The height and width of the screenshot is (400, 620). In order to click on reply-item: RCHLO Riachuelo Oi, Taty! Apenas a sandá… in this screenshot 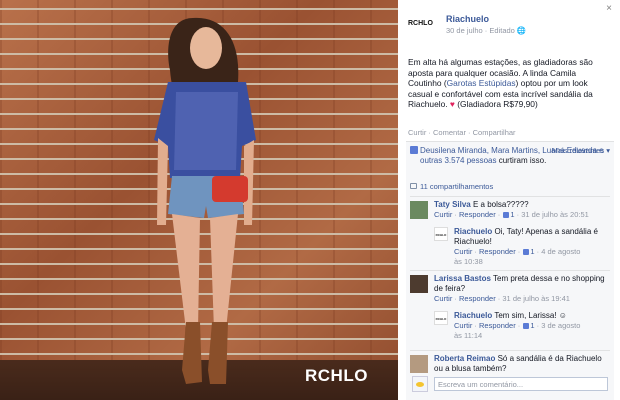, I will do `click(520, 245)`.